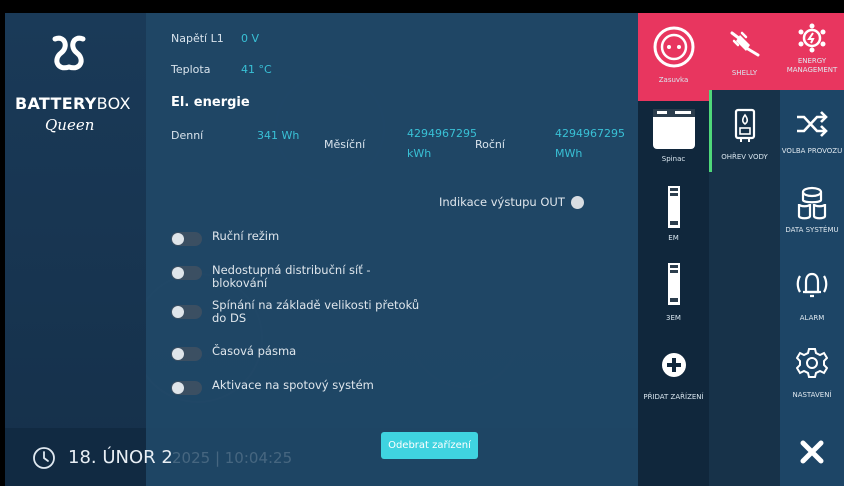 The height and width of the screenshot is (486, 844). I want to click on device-label: Spinac, so click(673, 159).